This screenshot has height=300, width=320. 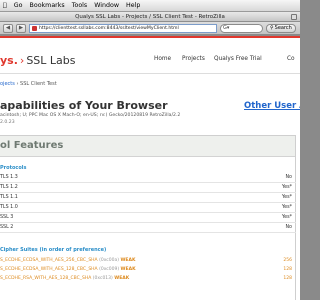 What do you see at coordinates (7, 227) in the screenshot?
I see `protocol-name: SSL 2` at bounding box center [7, 227].